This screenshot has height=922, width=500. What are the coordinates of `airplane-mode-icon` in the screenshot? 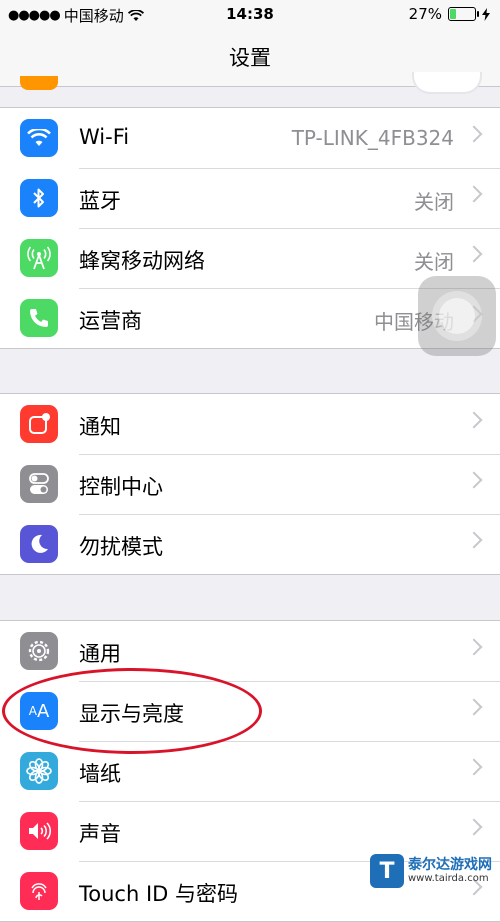 It's located at (39, 83).